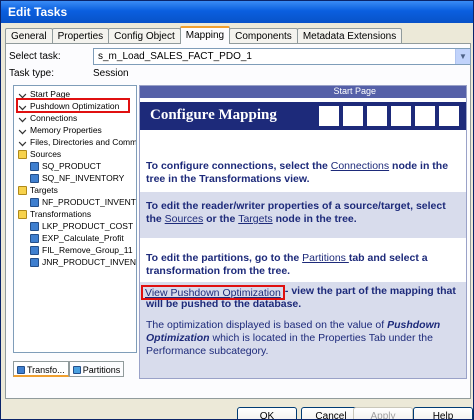  What do you see at coordinates (443, 413) in the screenshot?
I see `help-button: Help` at bounding box center [443, 413].